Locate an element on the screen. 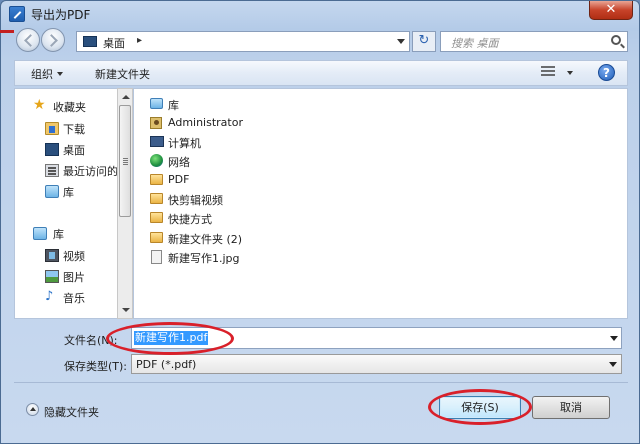 The height and width of the screenshot is (444, 640). chevron-right-icon: ▸ is located at coordinates (139, 40).